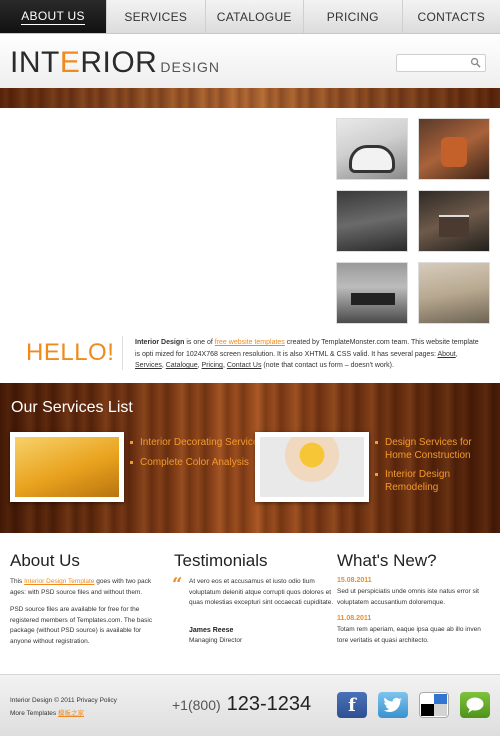 The image size is (500, 736). I want to click on nav-item-contacts: CONTACTS, so click(451, 16).